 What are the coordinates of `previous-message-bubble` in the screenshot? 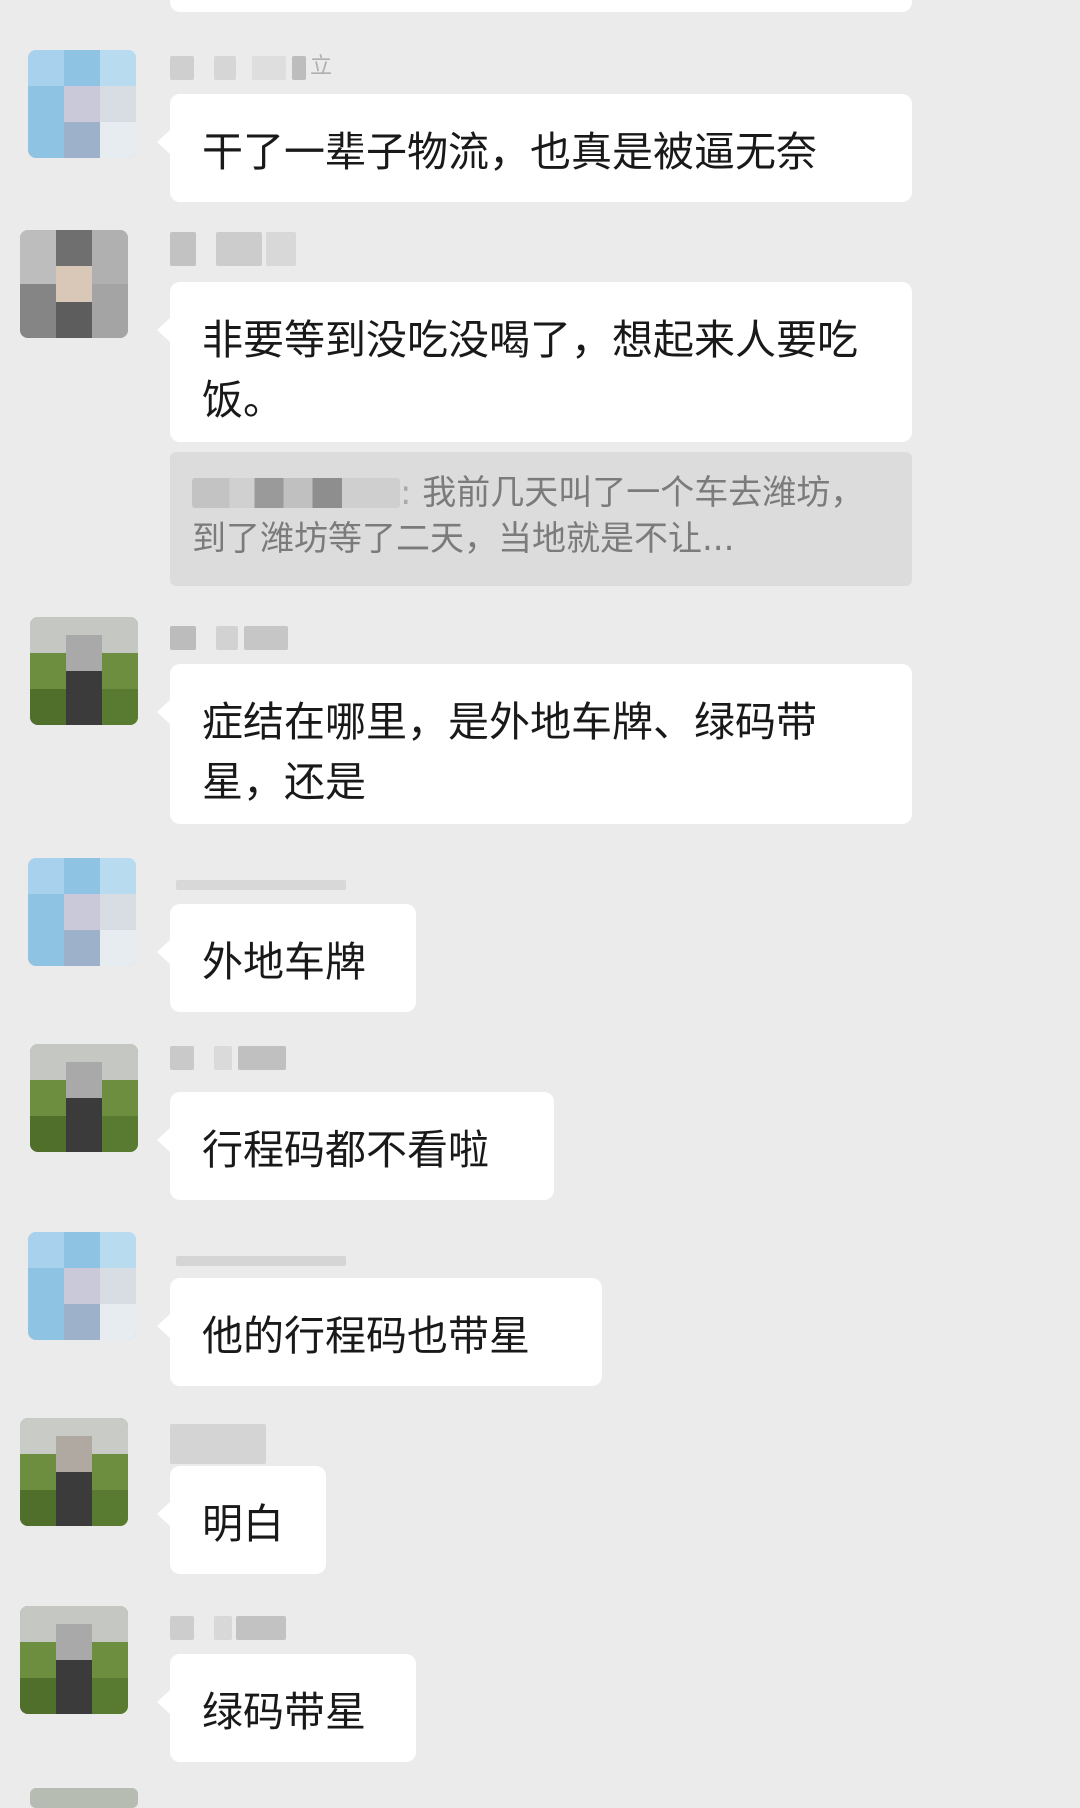 It's located at (541, 6).